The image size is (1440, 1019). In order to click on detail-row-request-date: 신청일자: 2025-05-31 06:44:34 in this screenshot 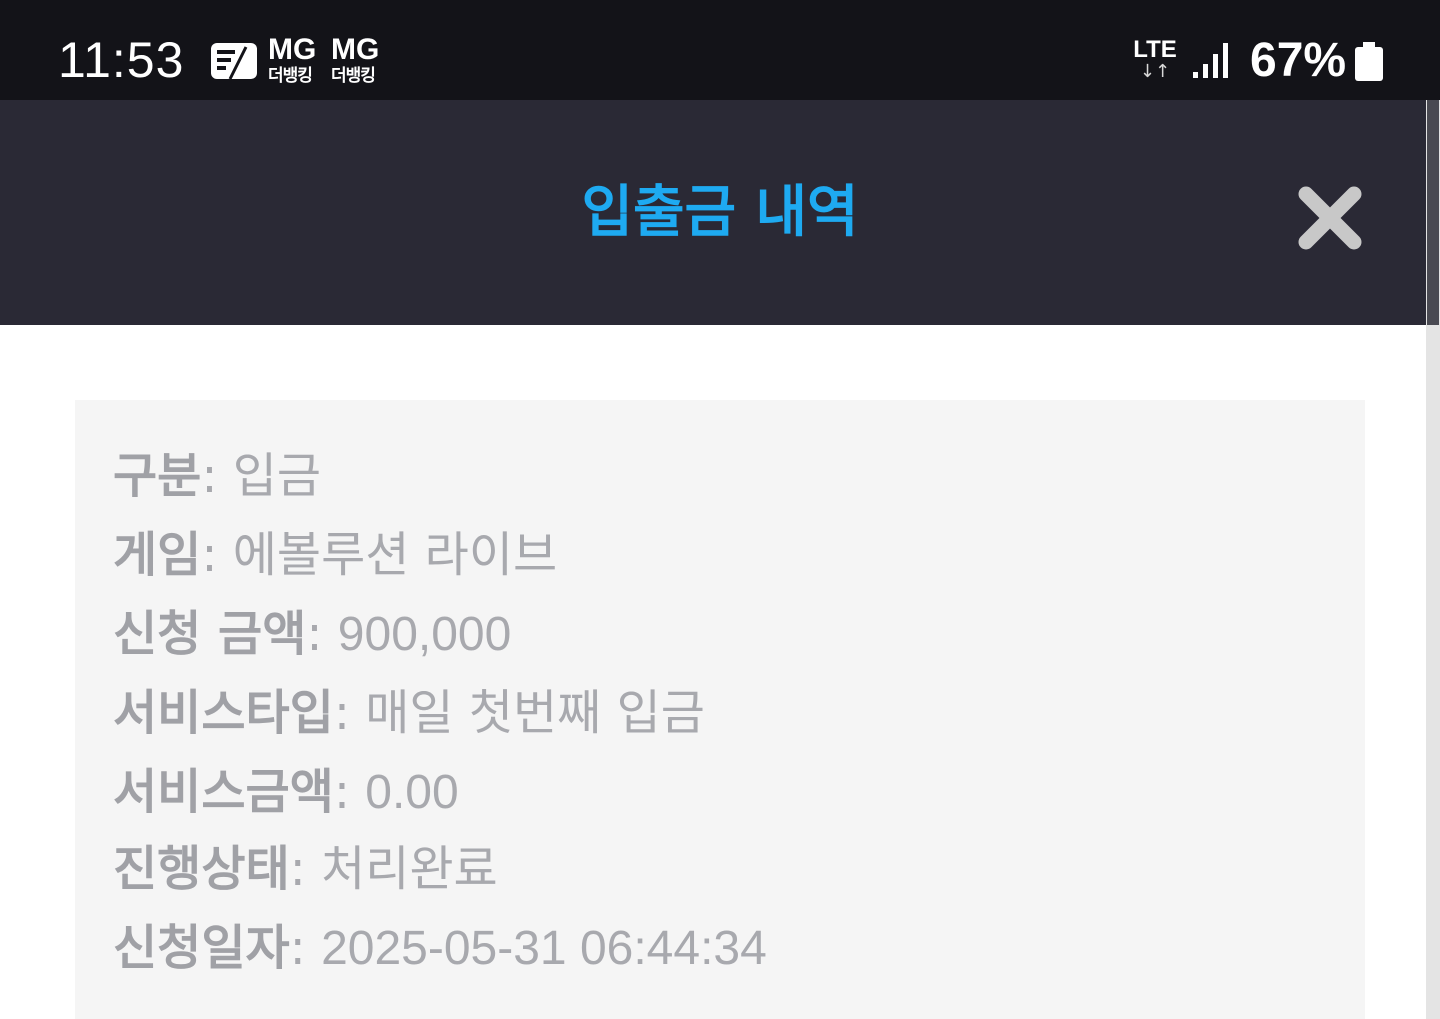, I will do `click(440, 948)`.